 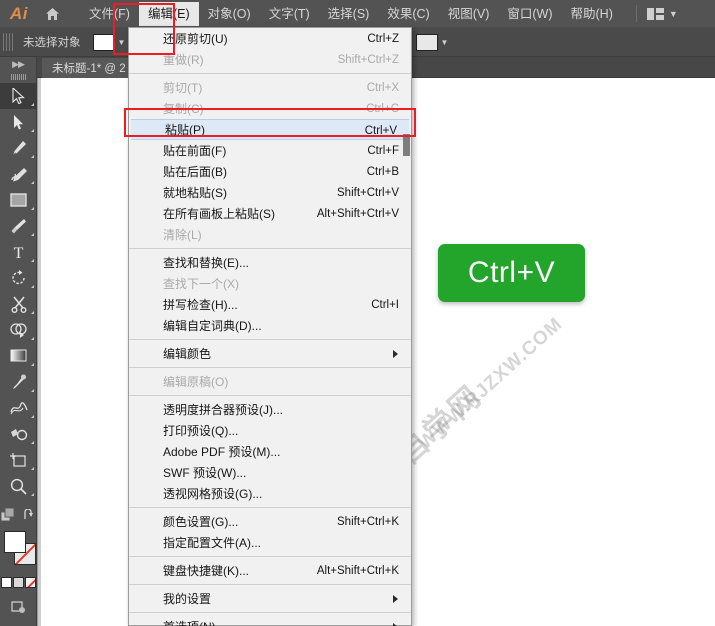 I want to click on menu-item-shortcut: Ctrl+I, so click(x=385, y=304).